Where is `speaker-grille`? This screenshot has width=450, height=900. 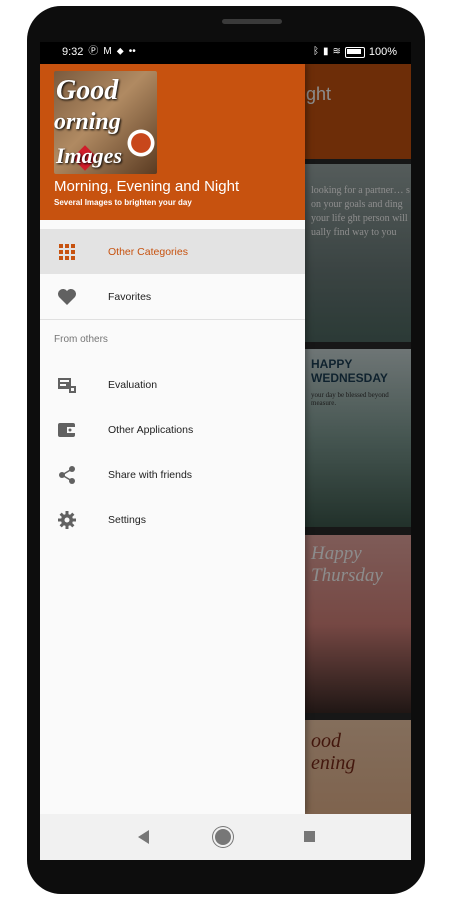
speaker-grille is located at coordinates (252, 21).